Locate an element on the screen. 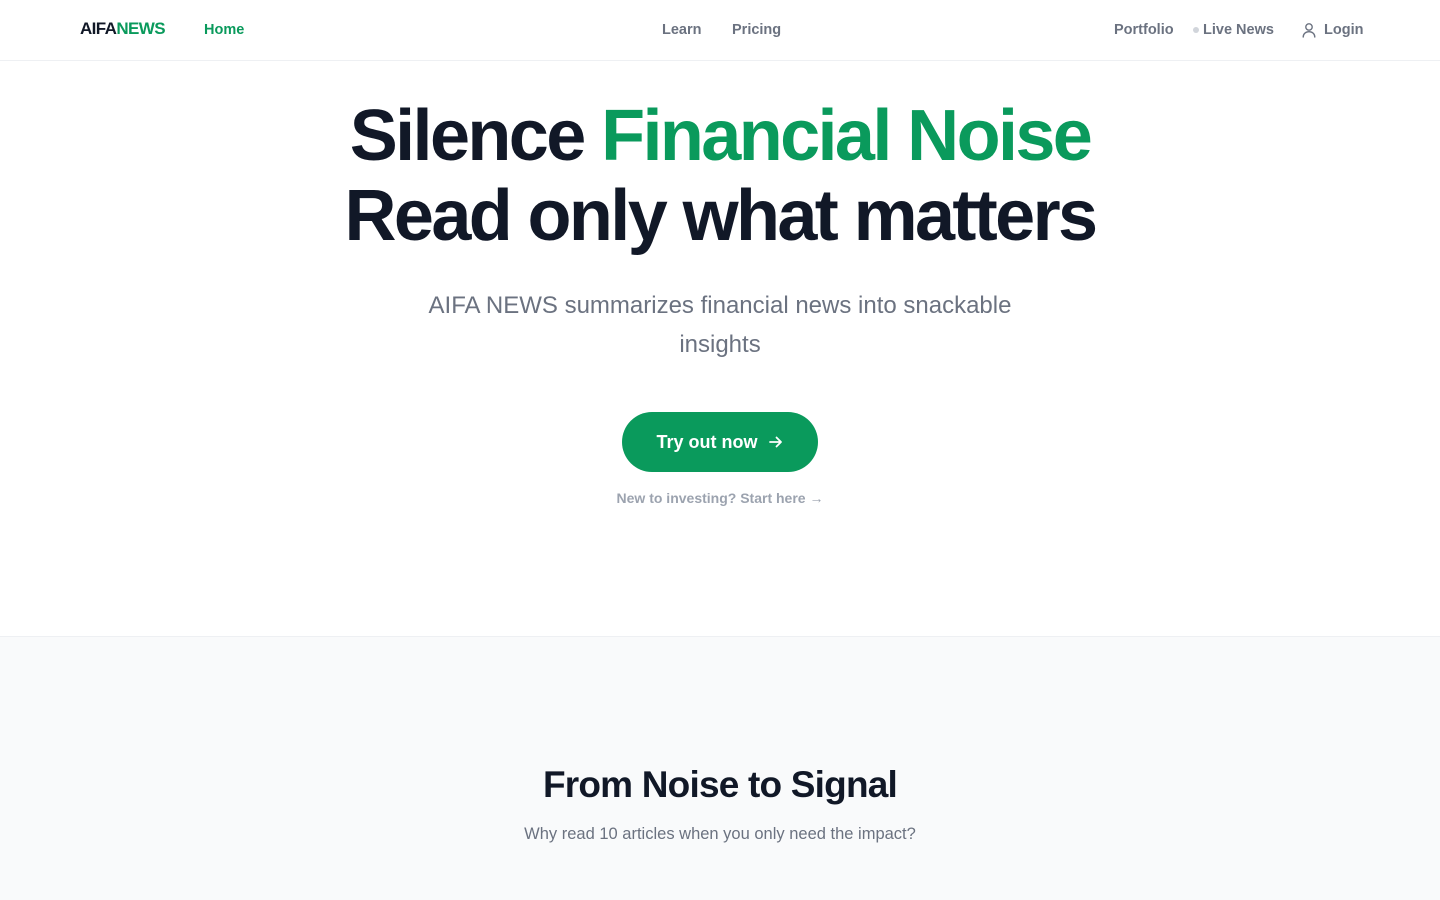 This screenshot has height=900, width=1440. arrow-right-icon is located at coordinates (775, 442).